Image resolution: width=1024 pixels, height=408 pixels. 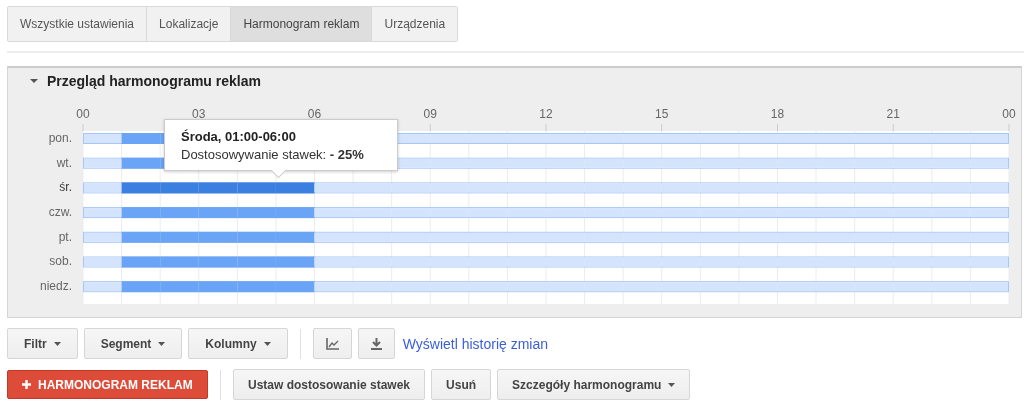 What do you see at coordinates (461, 384) in the screenshot?
I see `action-button: Usuń` at bounding box center [461, 384].